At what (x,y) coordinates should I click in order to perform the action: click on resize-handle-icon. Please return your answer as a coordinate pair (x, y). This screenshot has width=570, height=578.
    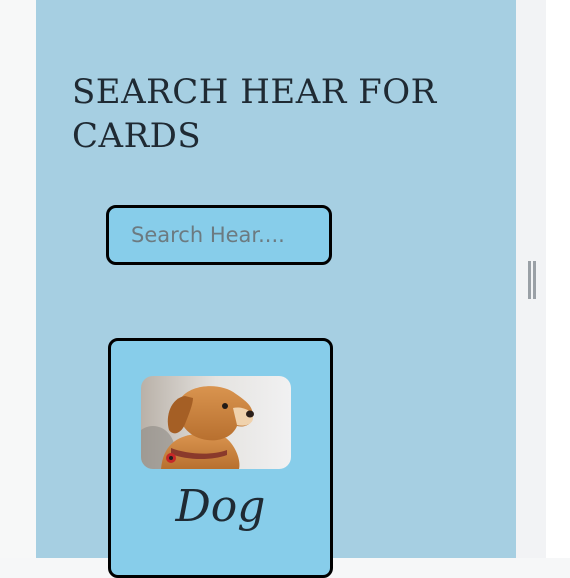
    Looking at the image, I should click on (532, 280).